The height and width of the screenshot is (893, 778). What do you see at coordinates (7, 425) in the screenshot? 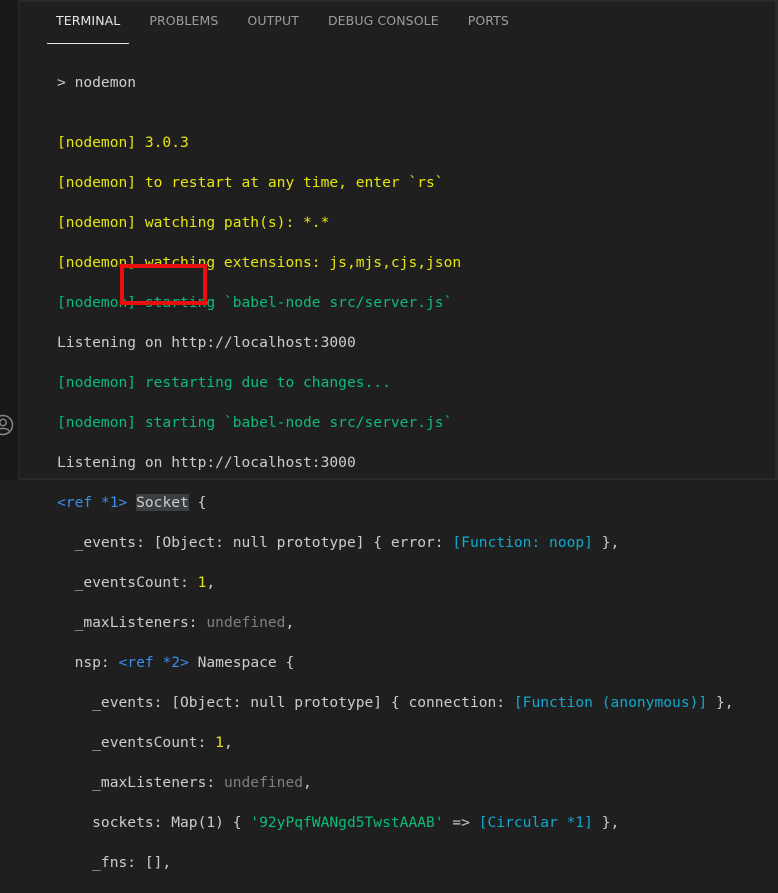
I see `account-icon` at bounding box center [7, 425].